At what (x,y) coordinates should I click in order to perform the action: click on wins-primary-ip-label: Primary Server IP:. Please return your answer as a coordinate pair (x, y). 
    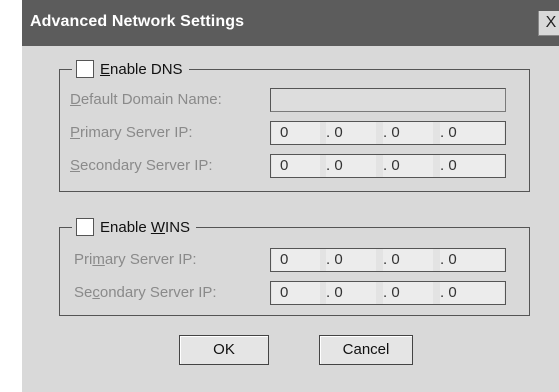
    Looking at the image, I should click on (135, 259).